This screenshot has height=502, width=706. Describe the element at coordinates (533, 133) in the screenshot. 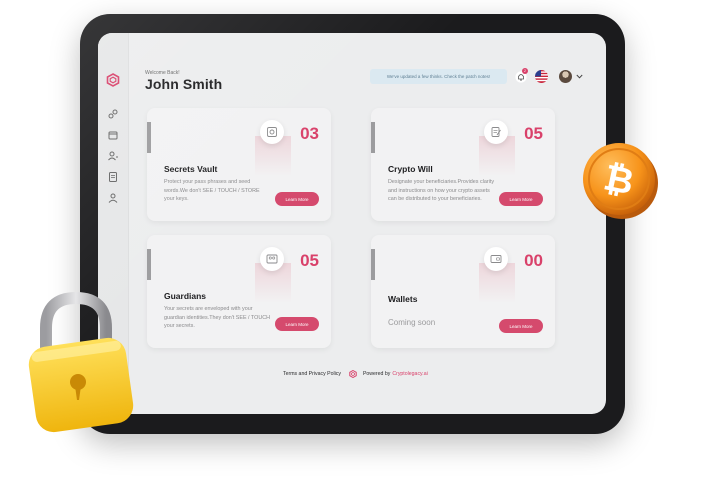

I see `will-count: 05` at that location.